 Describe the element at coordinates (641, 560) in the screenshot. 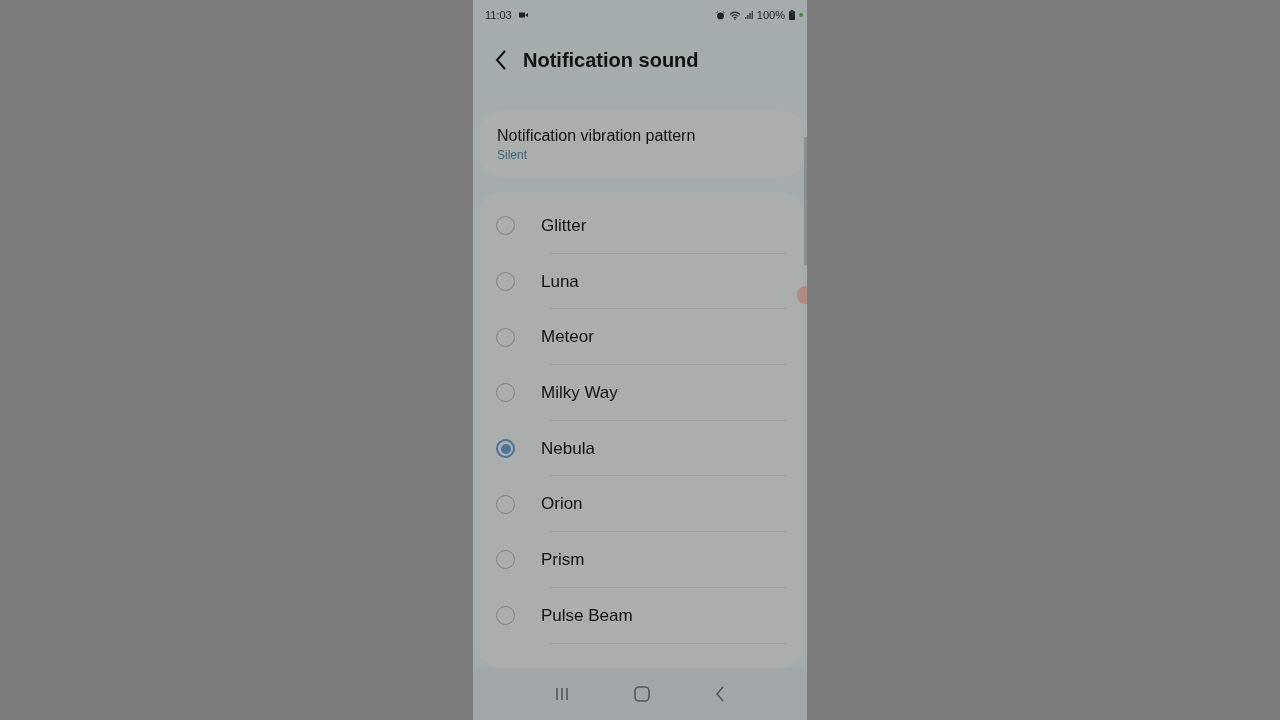

I see `sound-option: Prism` at that location.